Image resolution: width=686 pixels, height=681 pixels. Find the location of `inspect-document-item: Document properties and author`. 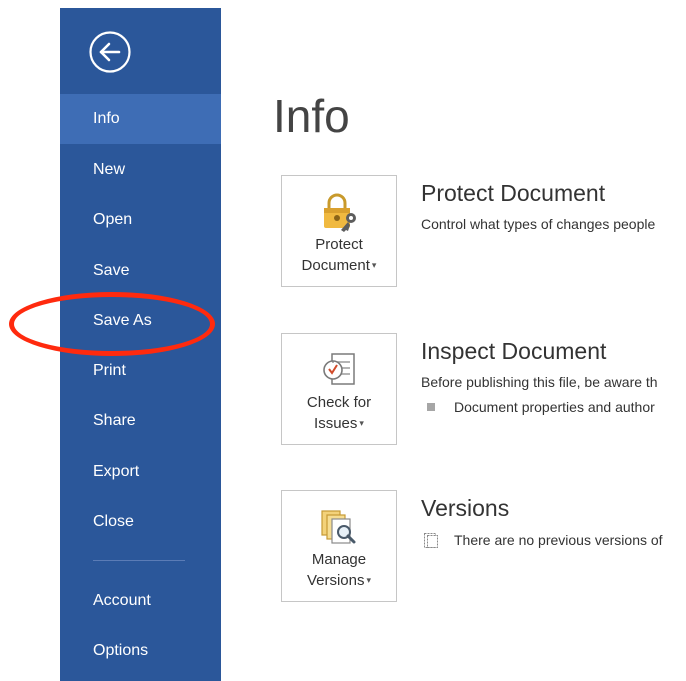

inspect-document-item: Document properties and author is located at coordinates (554, 407).